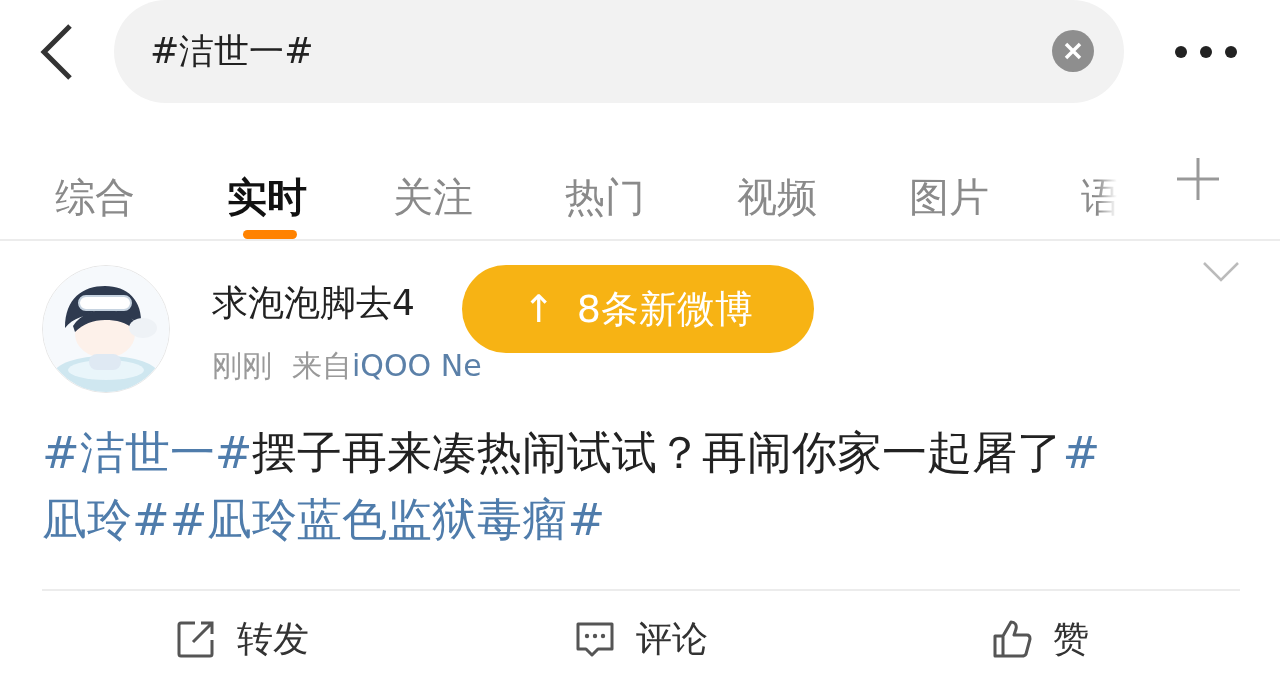 This screenshot has height=695, width=1280. I want to click on username: 求泡泡脚去4, so click(313, 303).